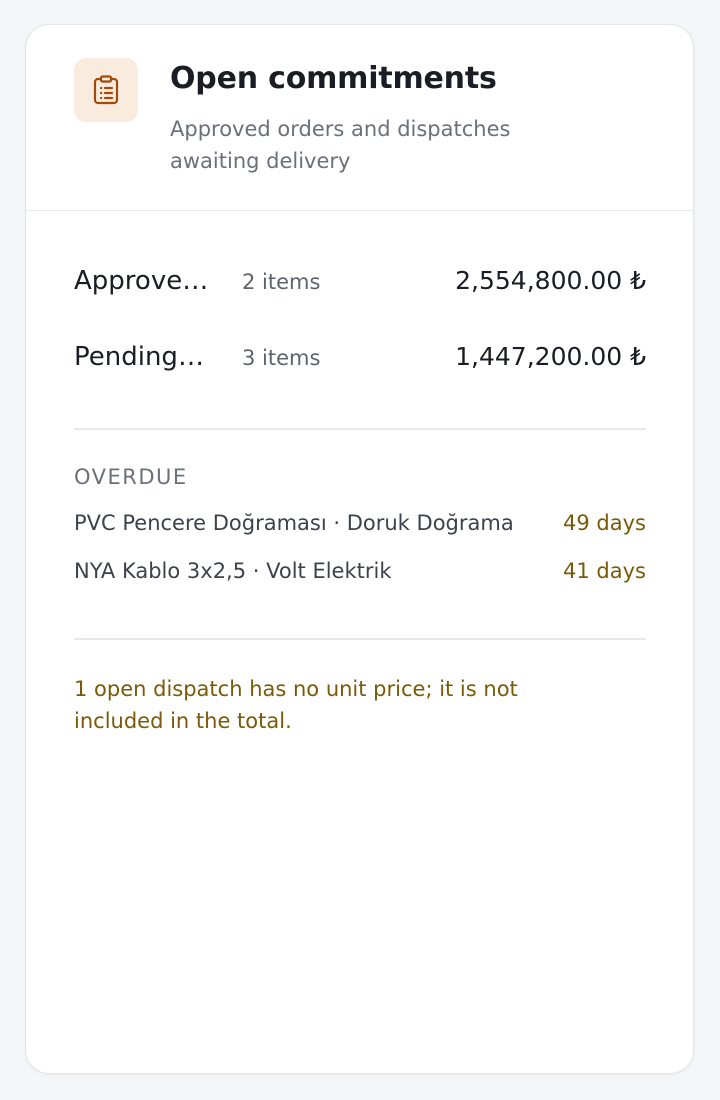 The image size is (720, 1100). Describe the element at coordinates (333, 78) in the screenshot. I see `card-title: Open commitments` at that location.